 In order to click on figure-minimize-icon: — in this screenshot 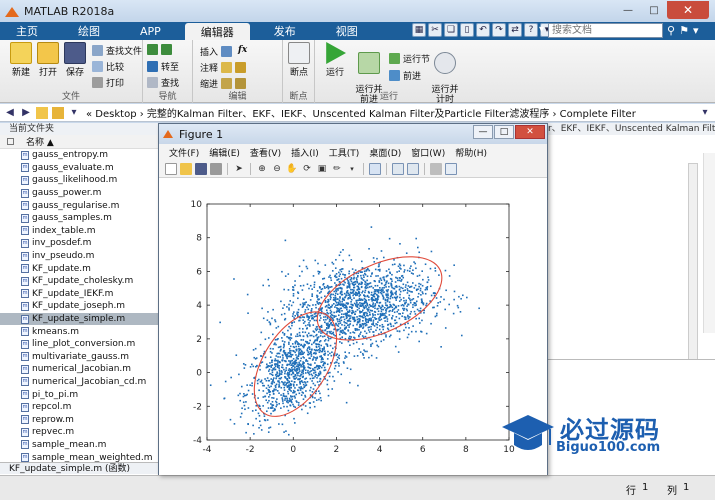, I will do `click(483, 132)`.